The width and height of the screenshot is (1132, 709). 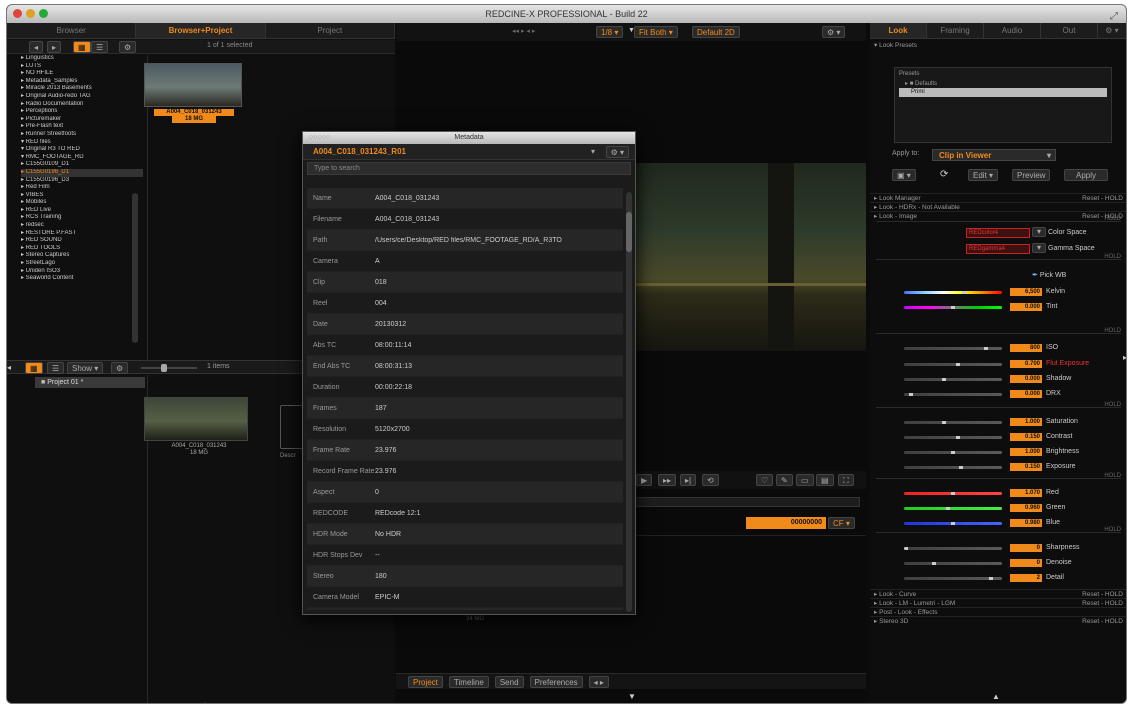 I want to click on slider-value: 1.070, so click(x=1026, y=493).